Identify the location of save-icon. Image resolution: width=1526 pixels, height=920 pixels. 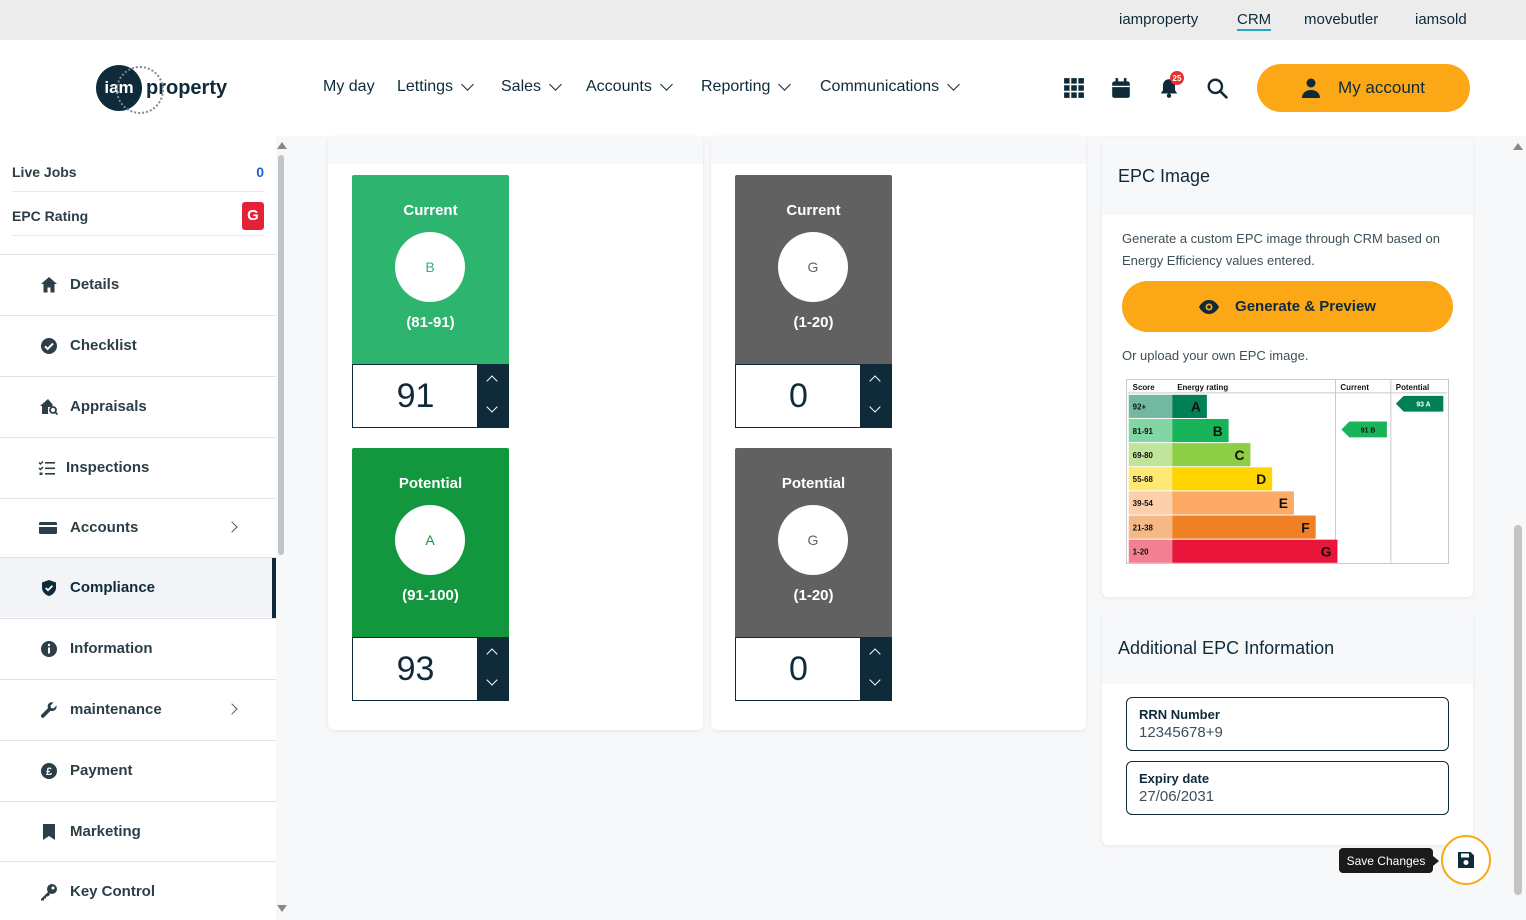
(1466, 860).